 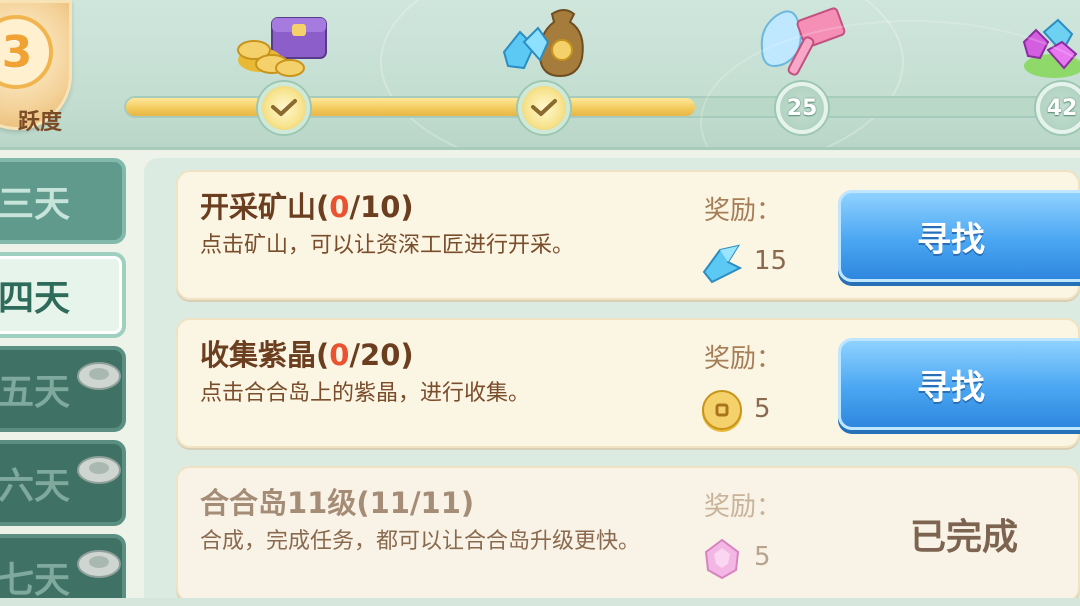 I want to click on day-tab-4: 四天, so click(x=63, y=295).